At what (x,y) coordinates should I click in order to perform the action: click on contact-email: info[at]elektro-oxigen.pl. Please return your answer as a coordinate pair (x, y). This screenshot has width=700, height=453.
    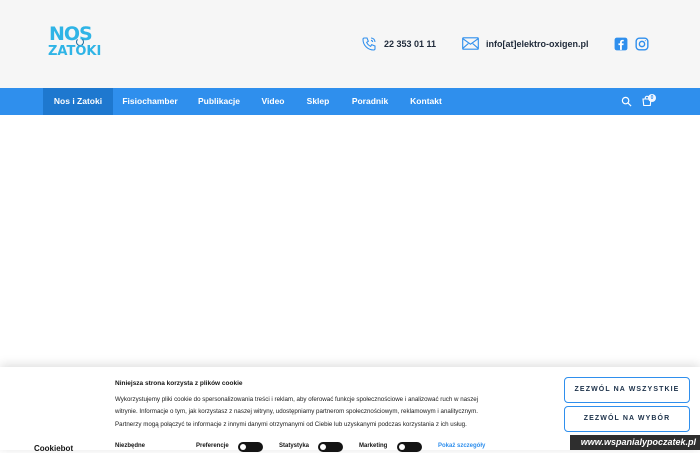
    Looking at the image, I should click on (525, 43).